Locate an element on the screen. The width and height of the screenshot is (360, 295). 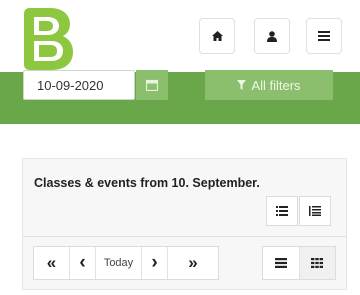
menu-button is located at coordinates (324, 36).